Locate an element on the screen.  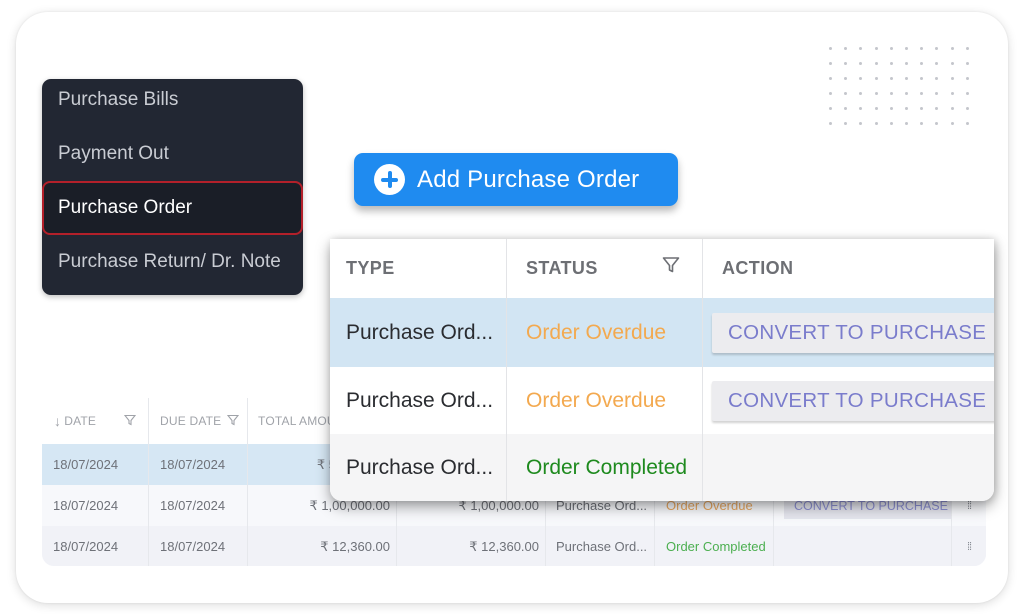
status-badge: Order Completed is located at coordinates (607, 467).